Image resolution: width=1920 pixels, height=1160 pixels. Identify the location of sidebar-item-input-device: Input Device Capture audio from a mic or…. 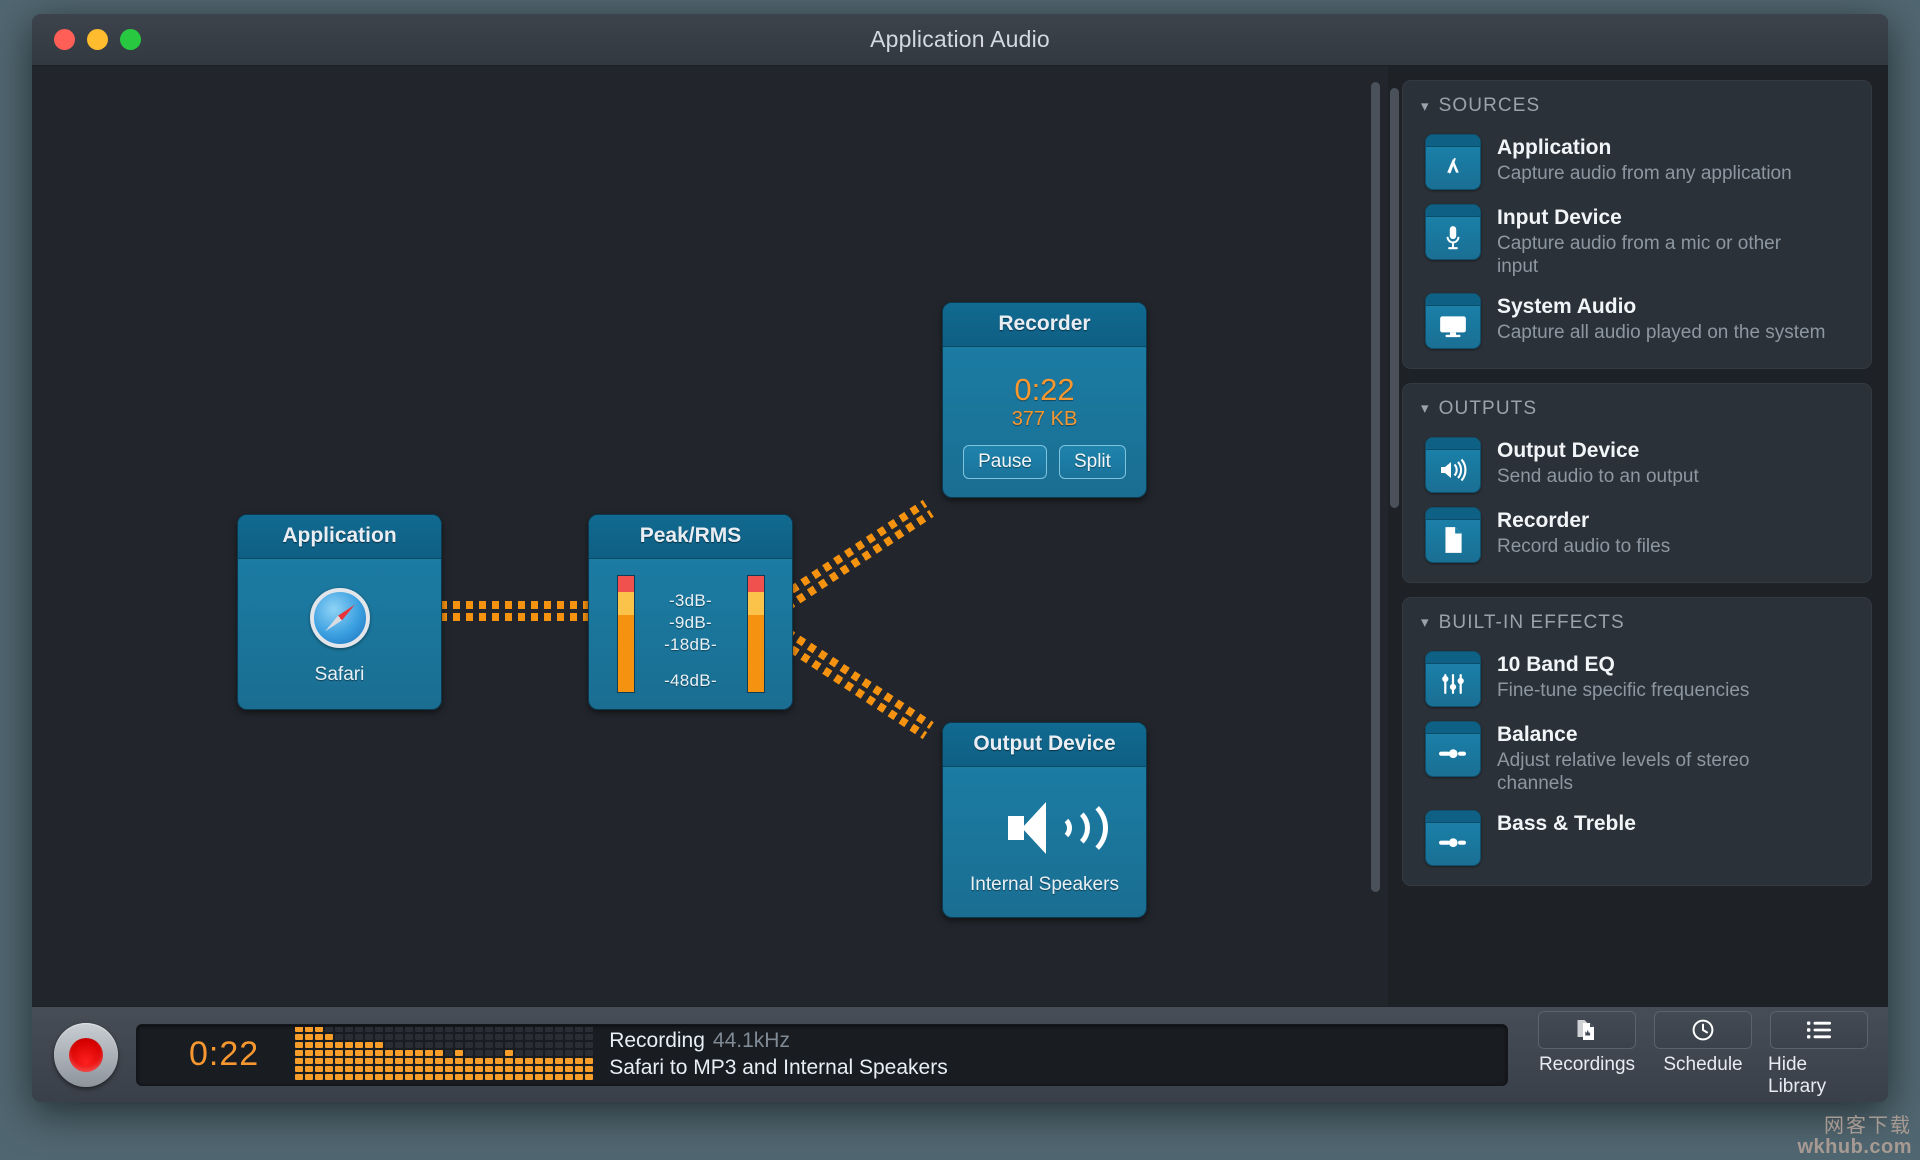
(1637, 241).